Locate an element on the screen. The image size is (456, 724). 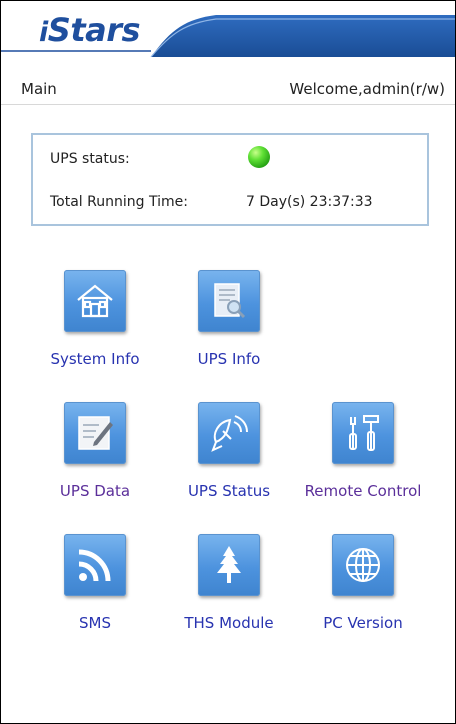
menu-pc-version: PC Version is located at coordinates (361, 589).